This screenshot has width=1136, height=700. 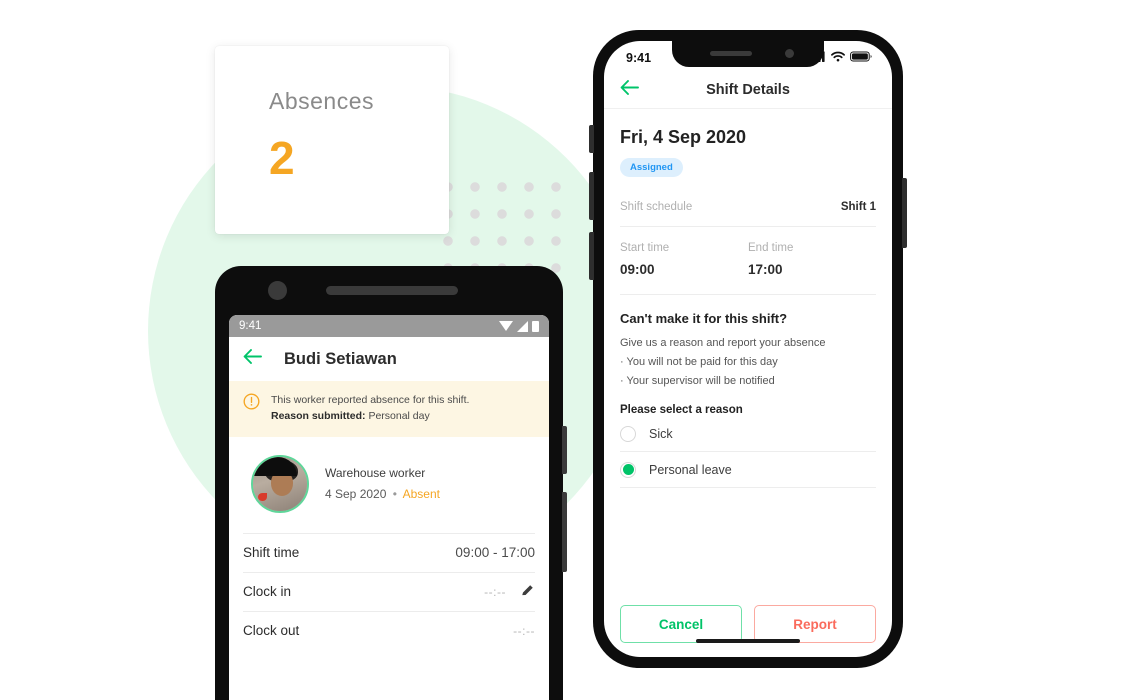 What do you see at coordinates (591, 139) in the screenshot?
I see `iphone-mute-switch` at bounding box center [591, 139].